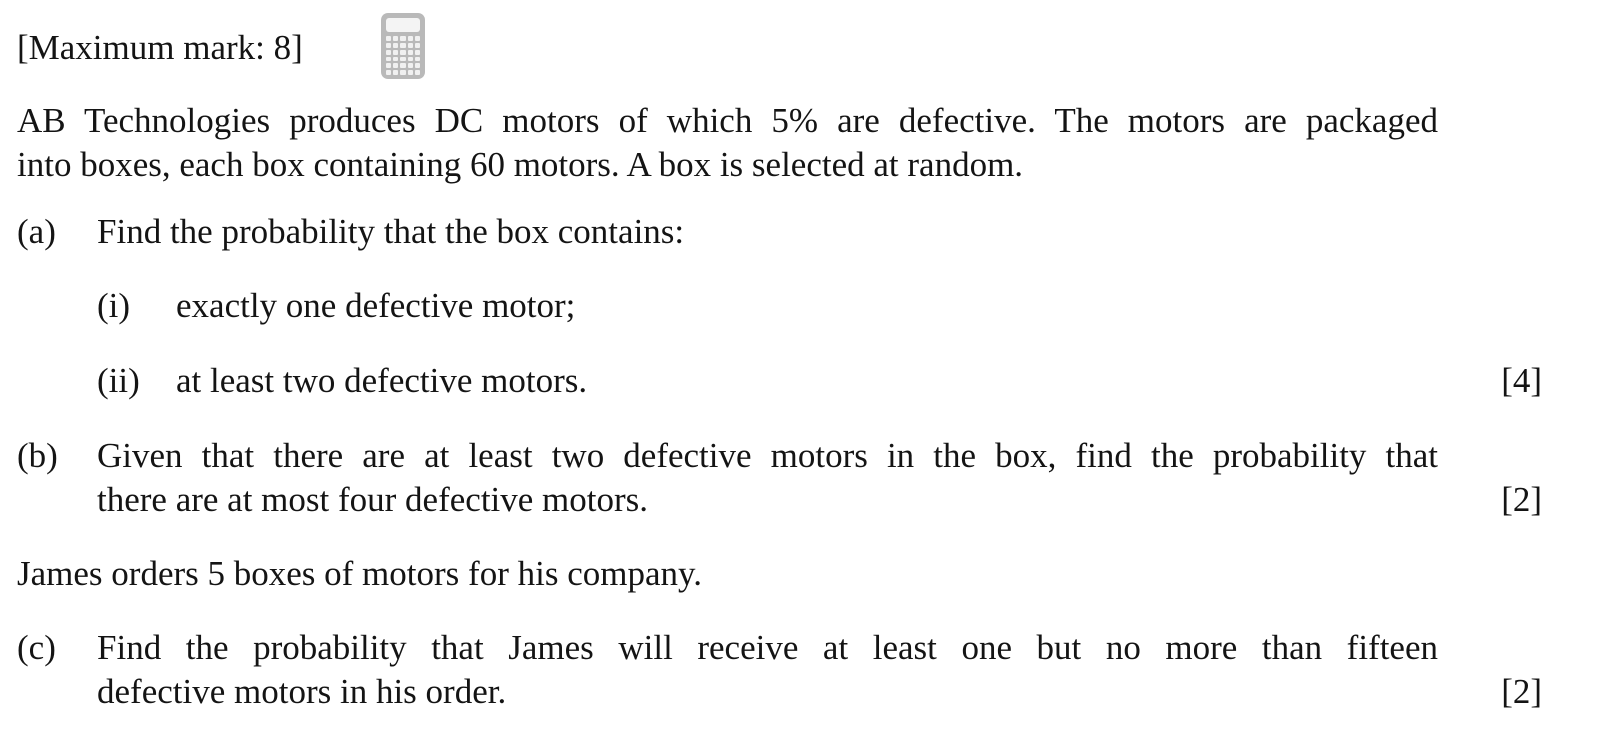  Describe the element at coordinates (302, 691) in the screenshot. I see `part-c-line-2: defective motors in his order.` at that location.